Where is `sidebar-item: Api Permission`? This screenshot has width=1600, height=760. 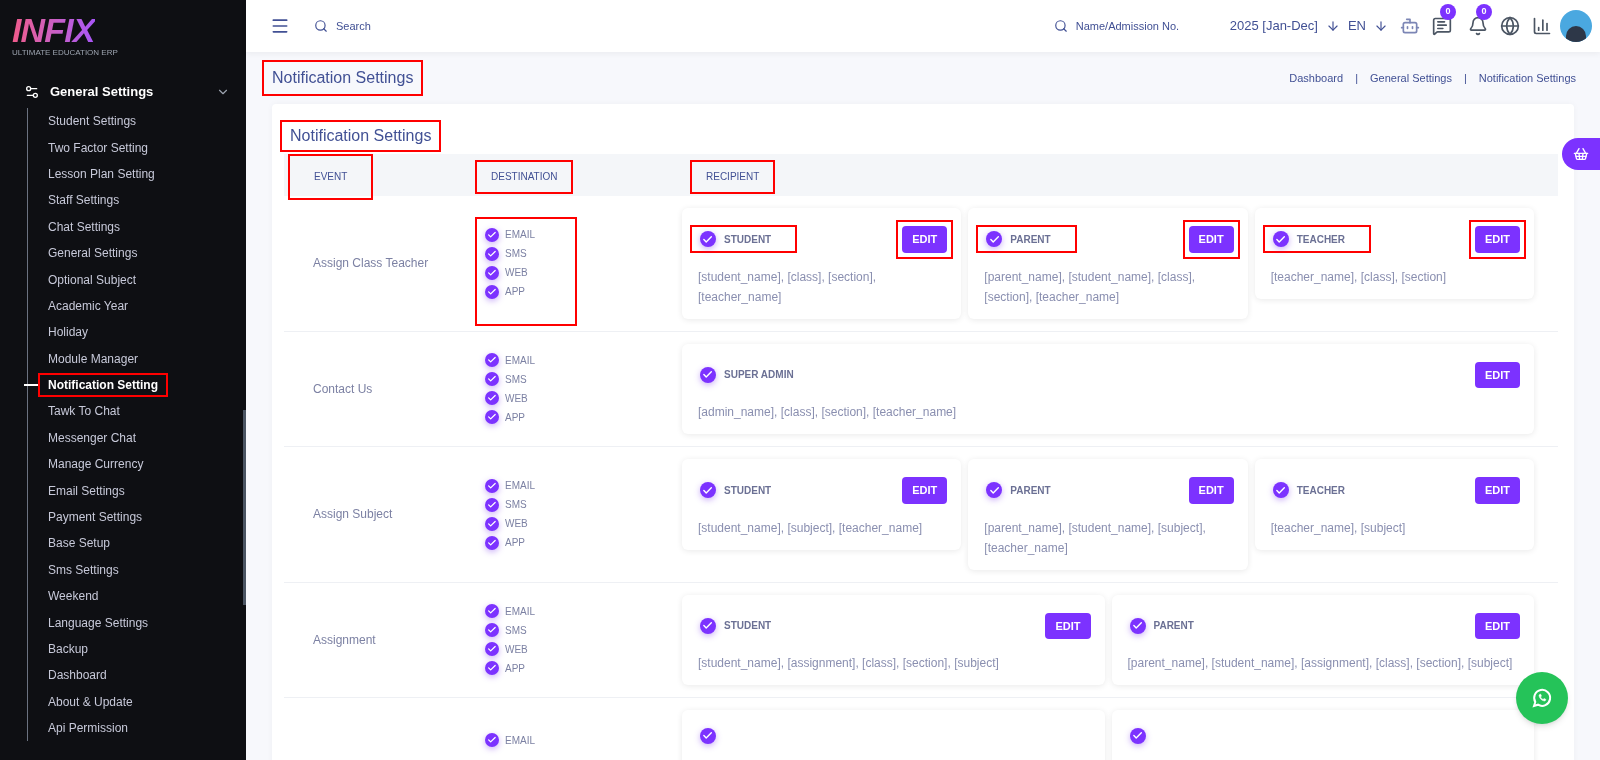 sidebar-item: Api Permission is located at coordinates (88, 728).